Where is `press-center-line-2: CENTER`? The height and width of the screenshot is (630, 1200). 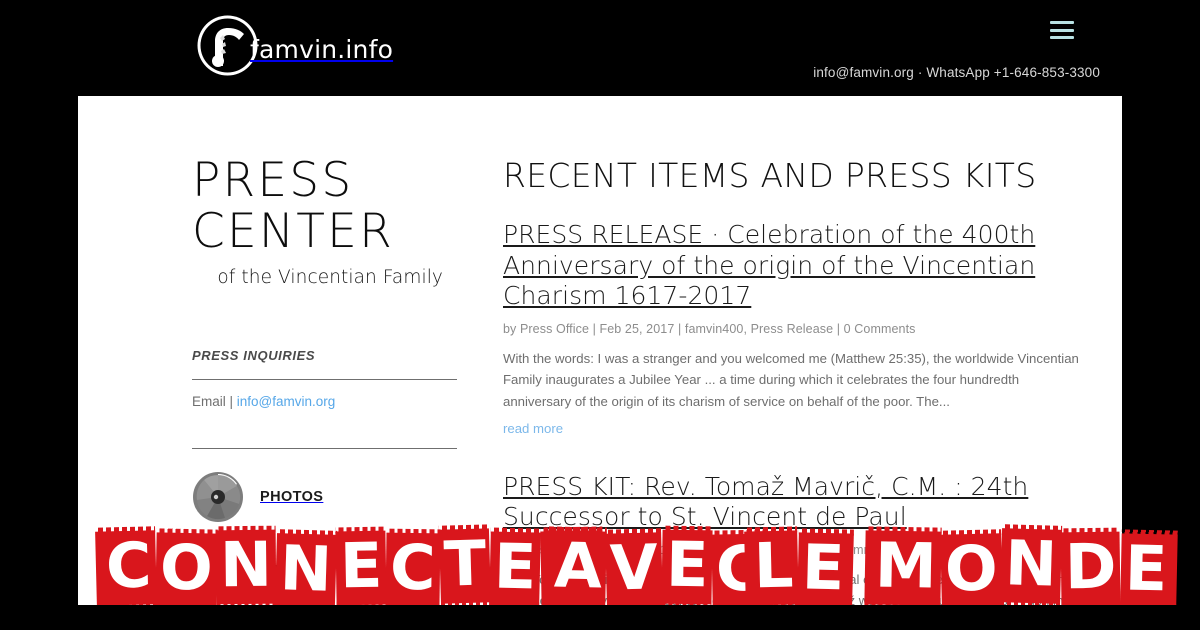
press-center-line-2: CENTER is located at coordinates (293, 232).